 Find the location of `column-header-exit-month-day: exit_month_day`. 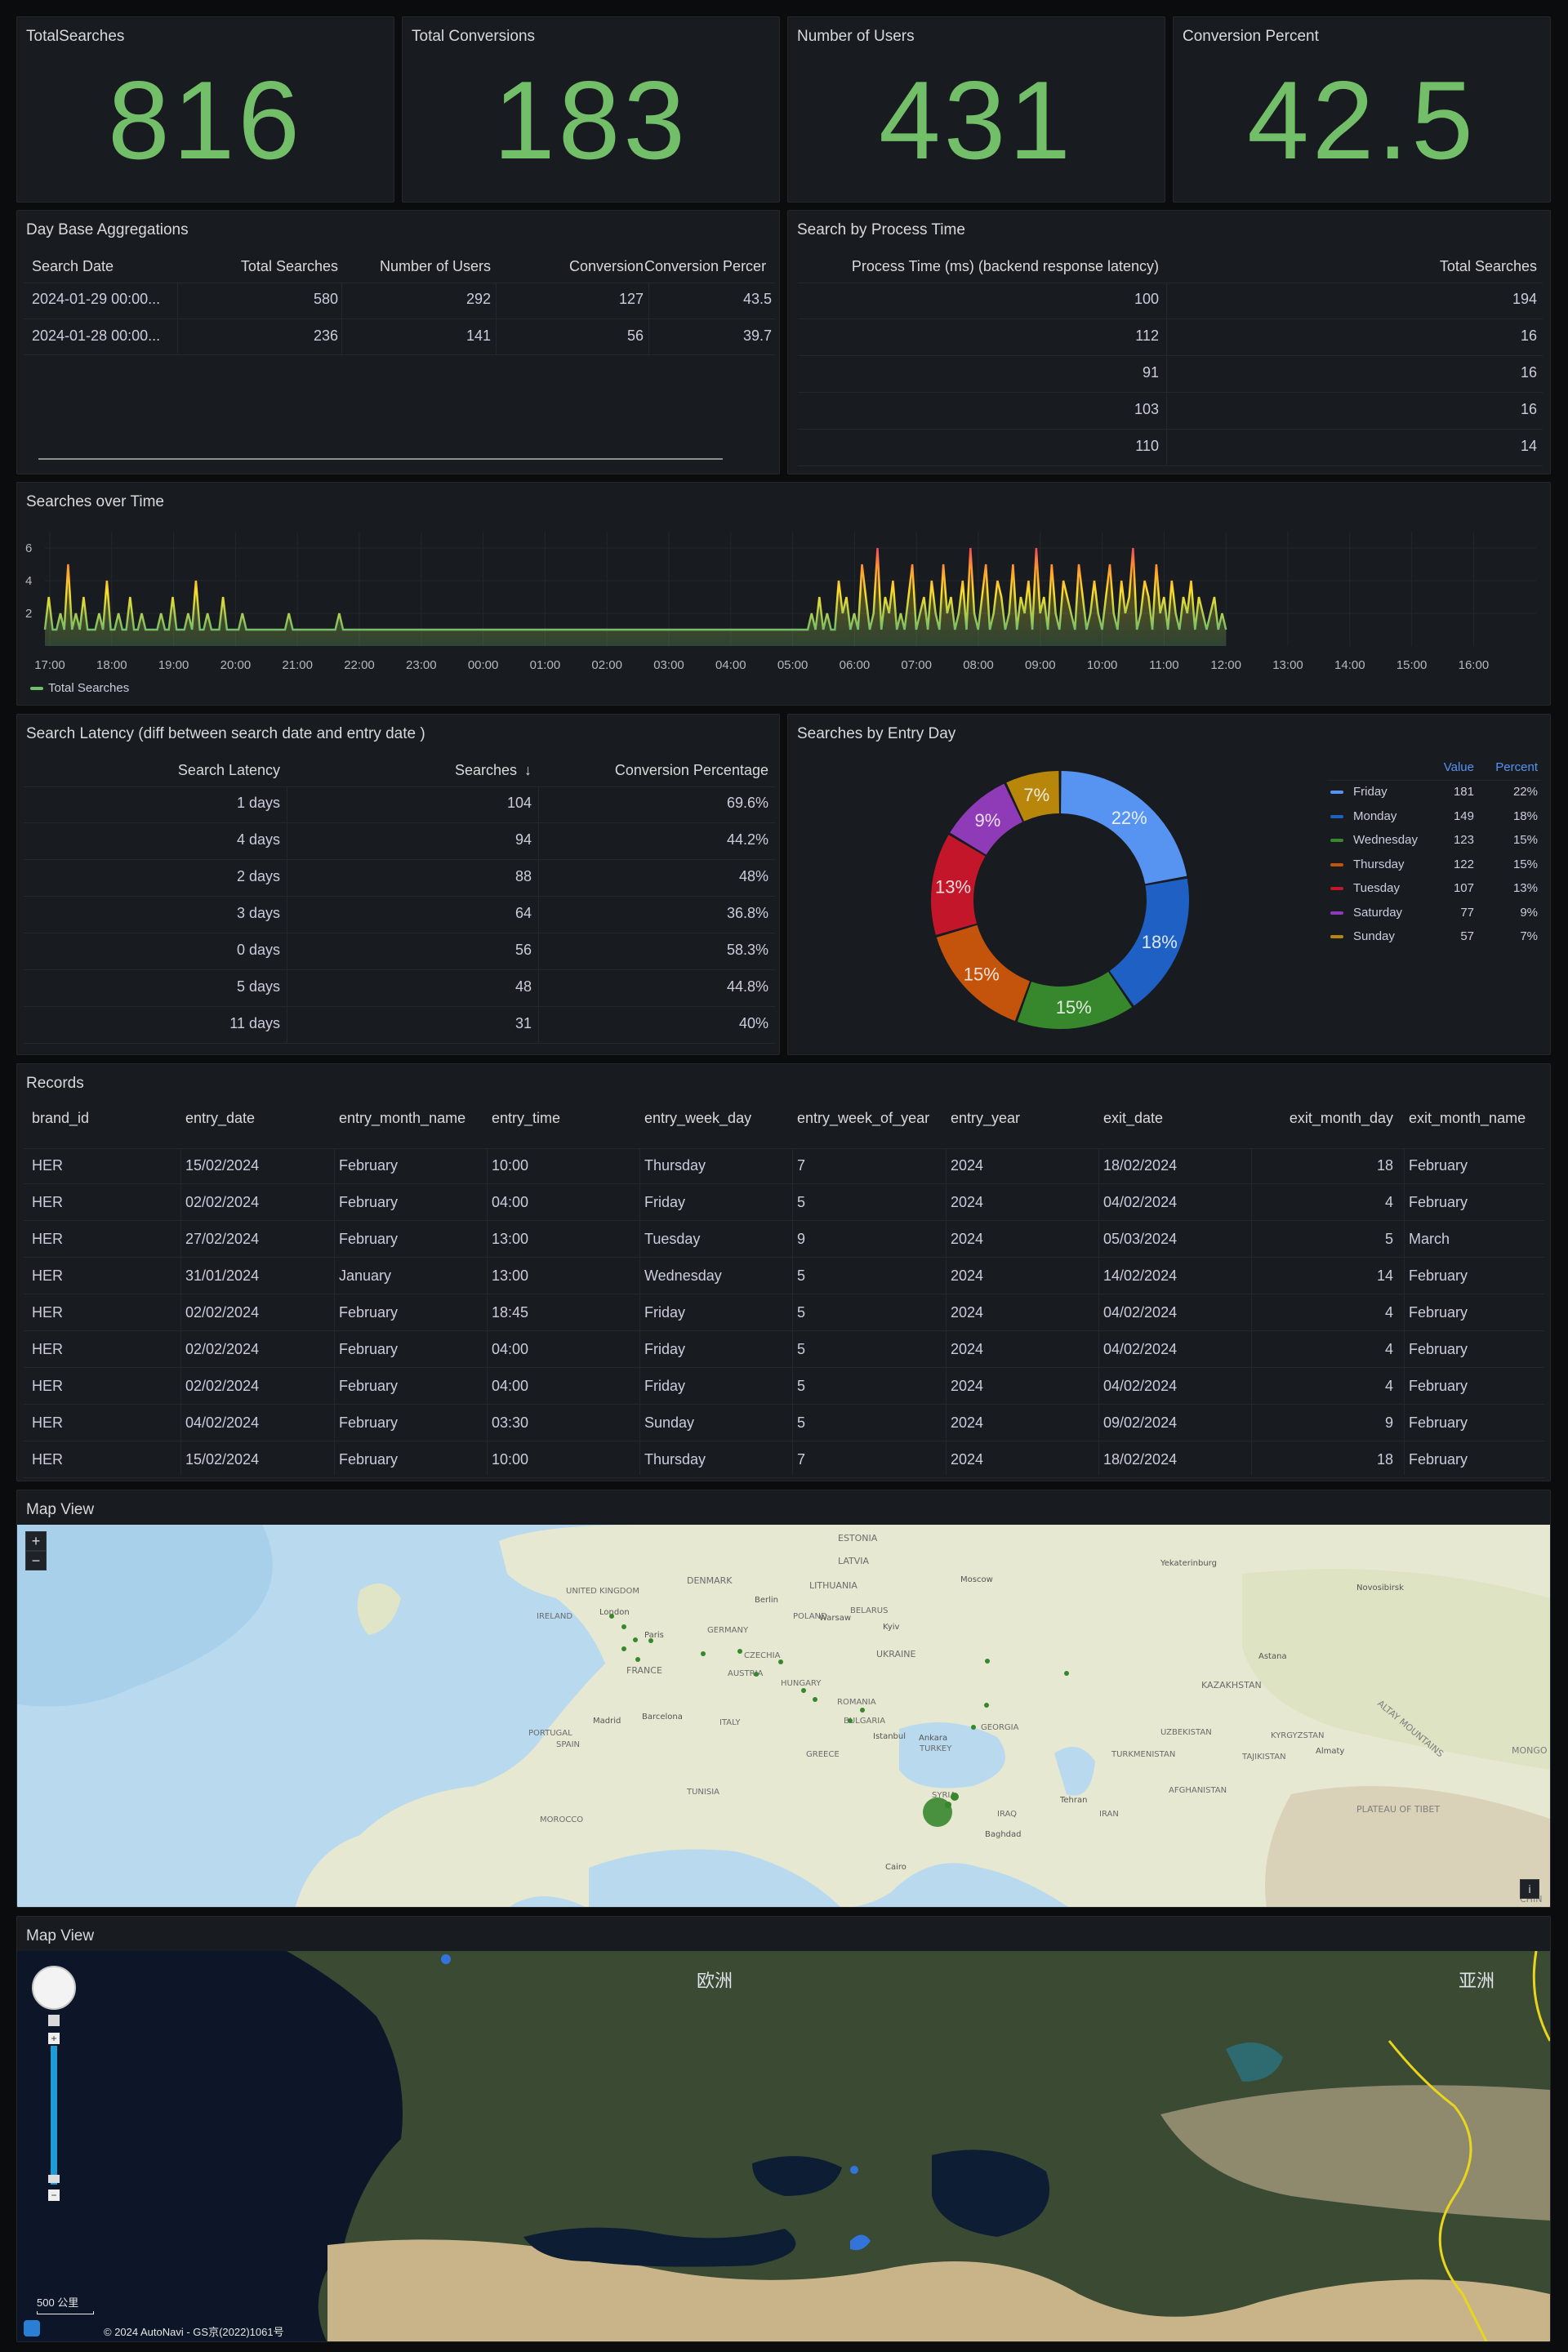

column-header-exit-month-day: exit_month_day is located at coordinates (1321, 1118).